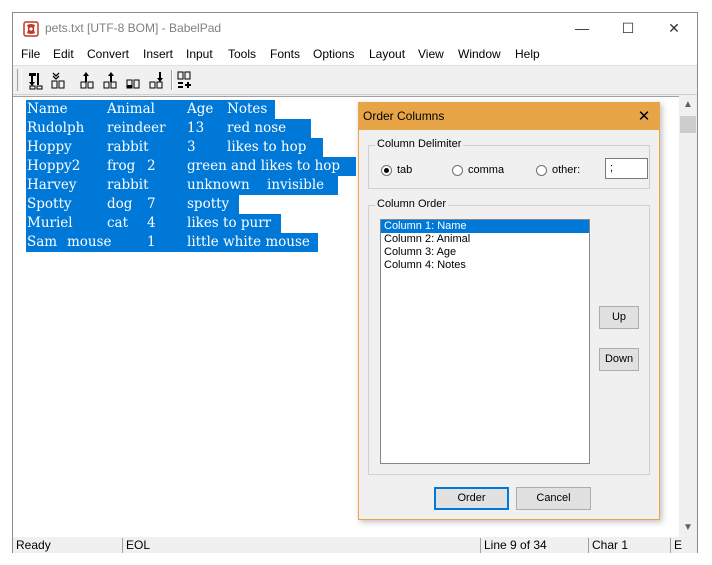 Image resolution: width=712 pixels, height=565 pixels. What do you see at coordinates (247, 109) in the screenshot?
I see `cell-text: Notes` at bounding box center [247, 109].